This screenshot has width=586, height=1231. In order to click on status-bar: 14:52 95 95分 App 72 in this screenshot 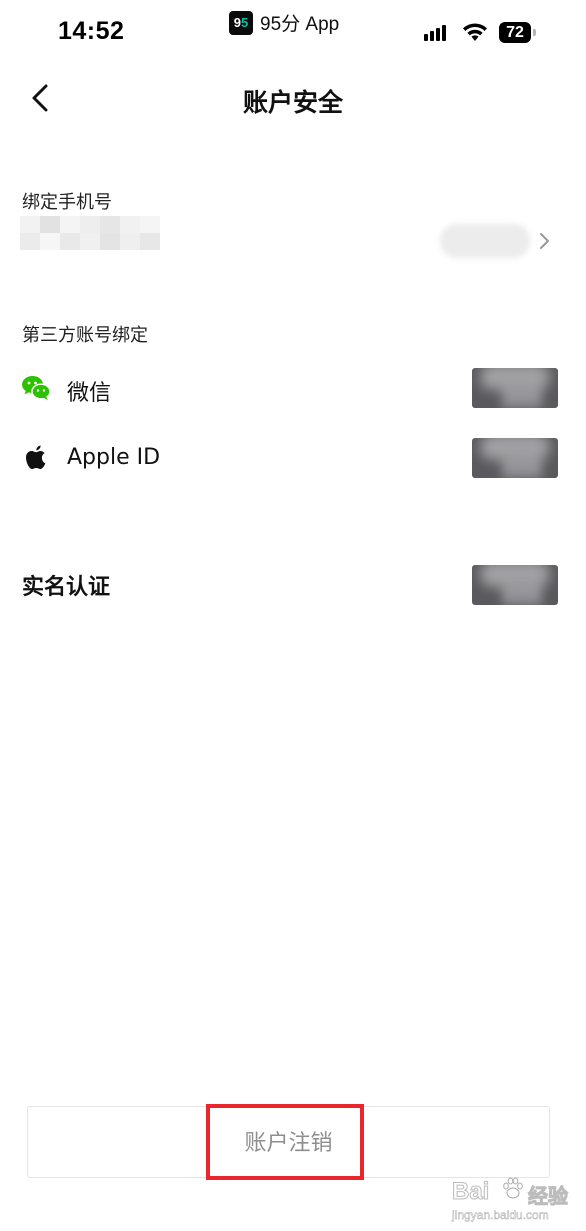, I will do `click(293, 30)`.